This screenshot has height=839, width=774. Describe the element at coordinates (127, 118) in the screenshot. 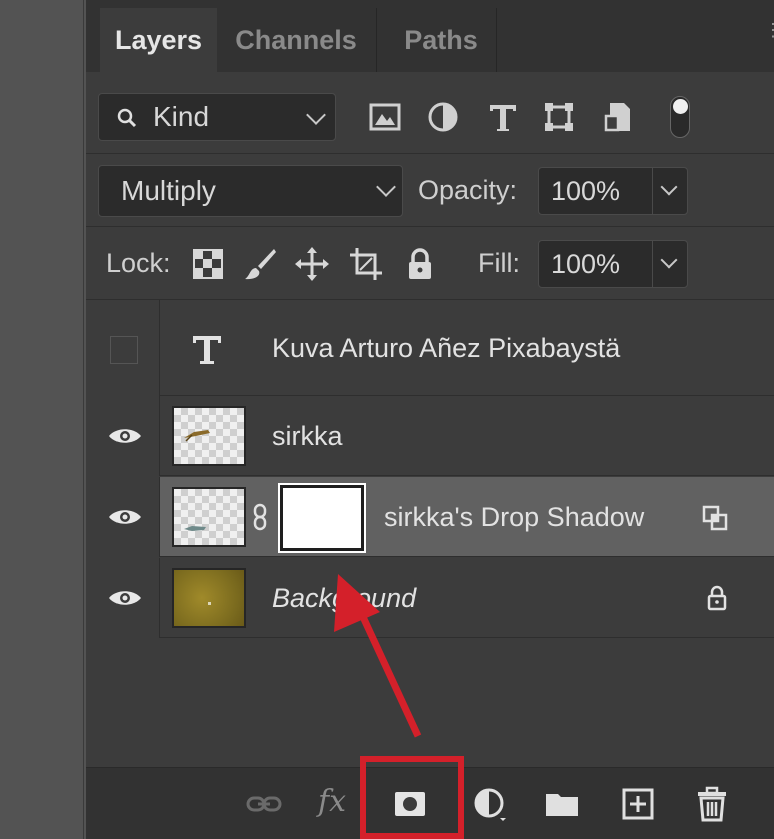

I see `search-icon` at that location.